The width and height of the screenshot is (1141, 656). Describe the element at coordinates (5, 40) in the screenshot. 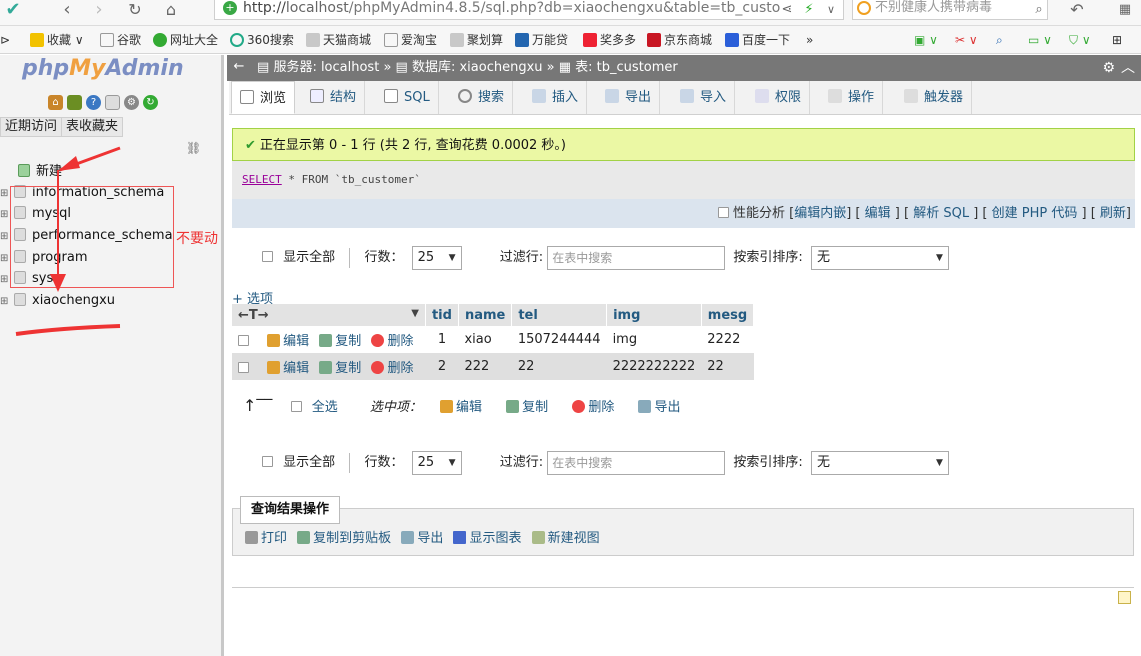

I see `bookmark-toggle-icon: ⊳` at that location.